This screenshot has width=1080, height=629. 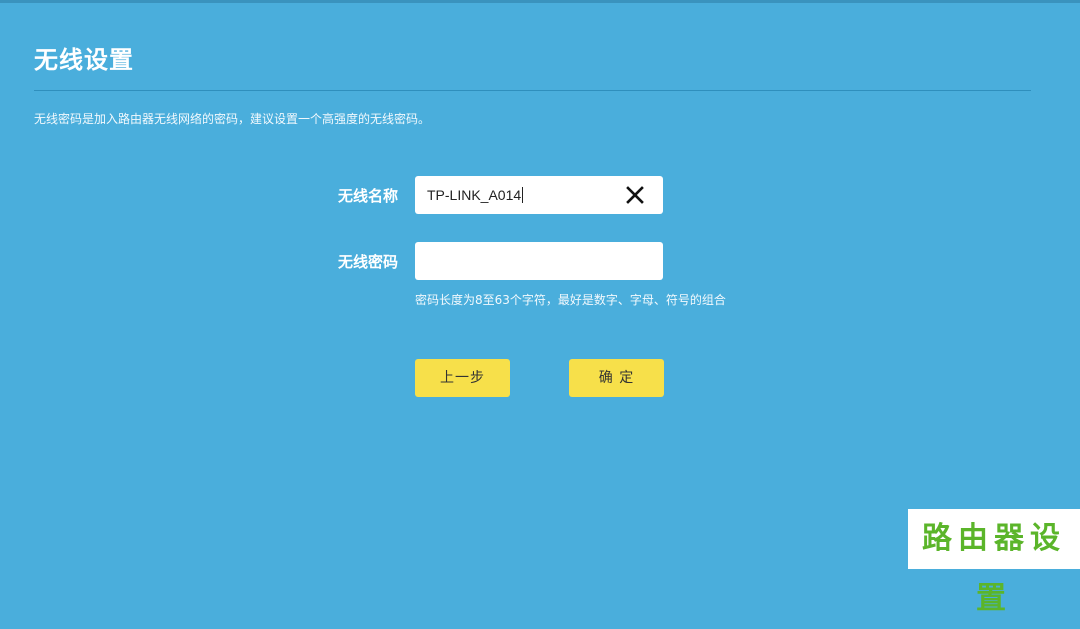 What do you see at coordinates (475, 195) in the screenshot?
I see `ssid-input-value: TP-LINK_A014` at bounding box center [475, 195].